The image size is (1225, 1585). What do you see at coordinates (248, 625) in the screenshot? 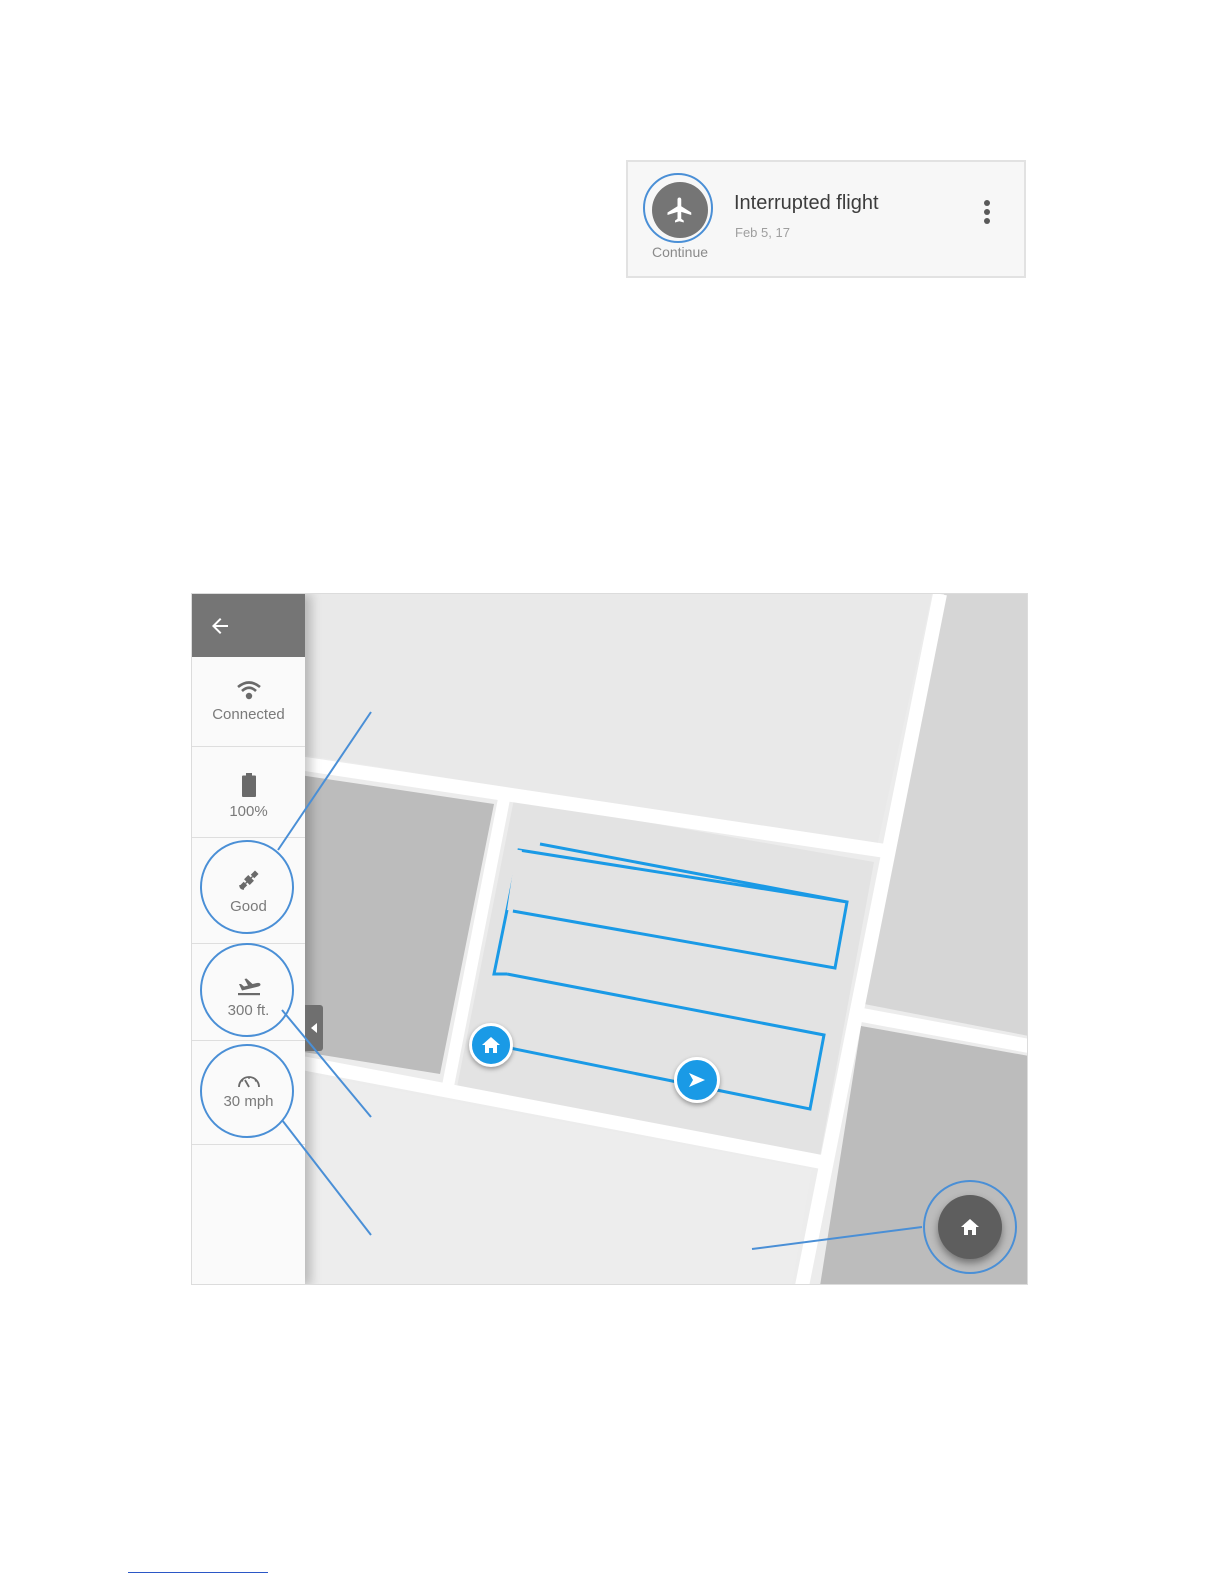
I see `back-button` at bounding box center [248, 625].